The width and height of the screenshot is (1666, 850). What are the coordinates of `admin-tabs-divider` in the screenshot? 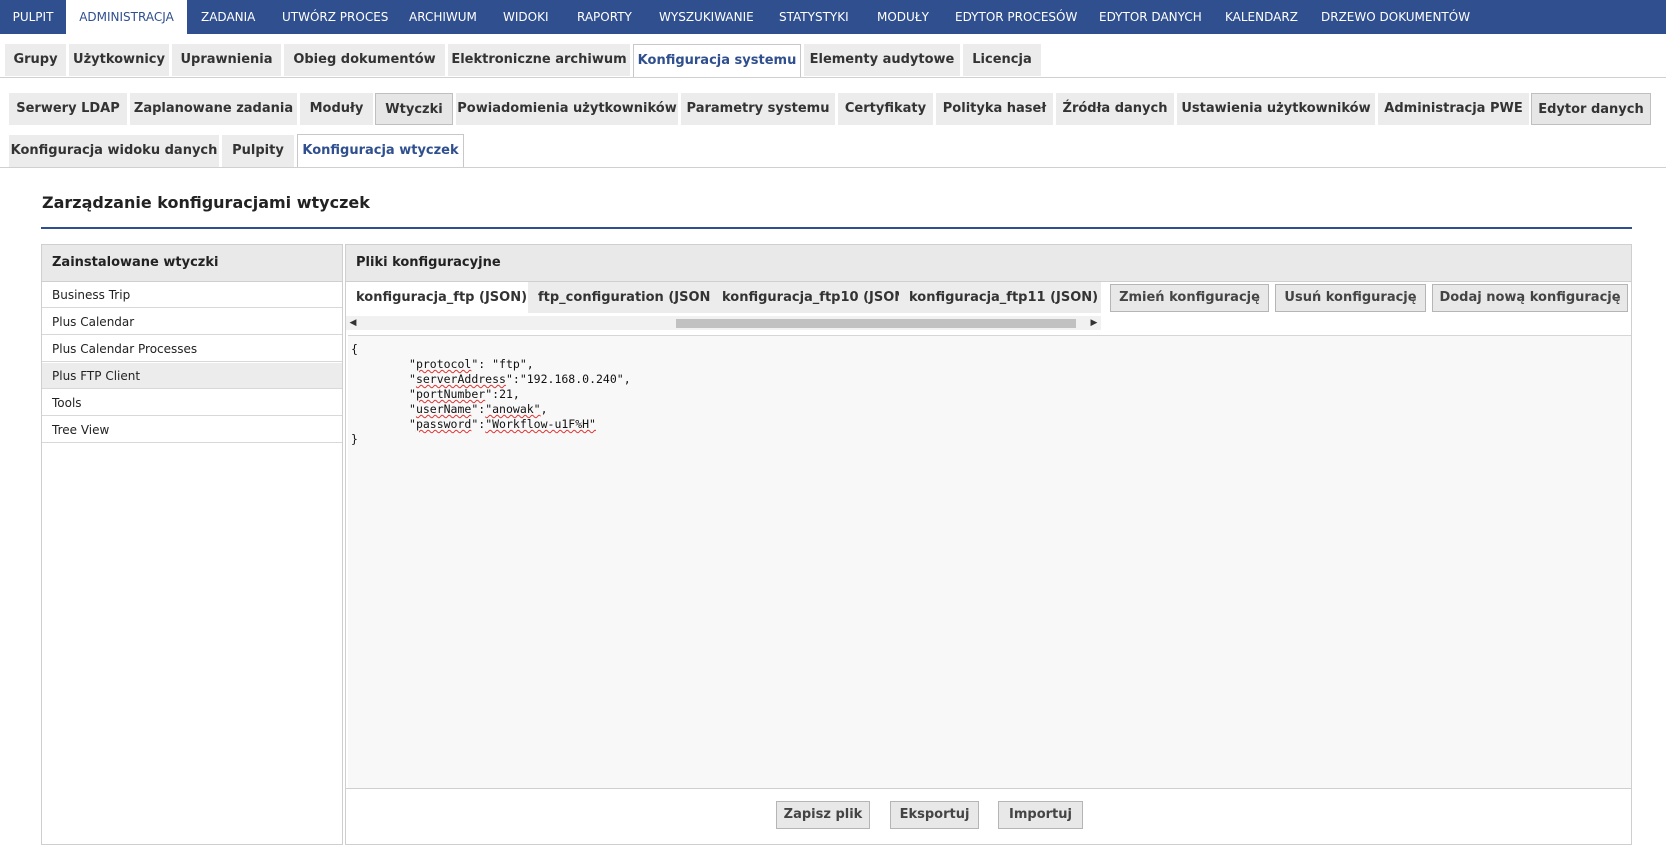 It's located at (833, 77).